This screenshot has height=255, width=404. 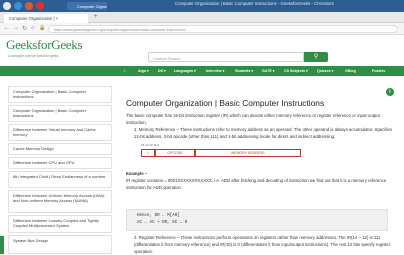 I want to click on home-icon: ⌂, so click(x=32, y=28).